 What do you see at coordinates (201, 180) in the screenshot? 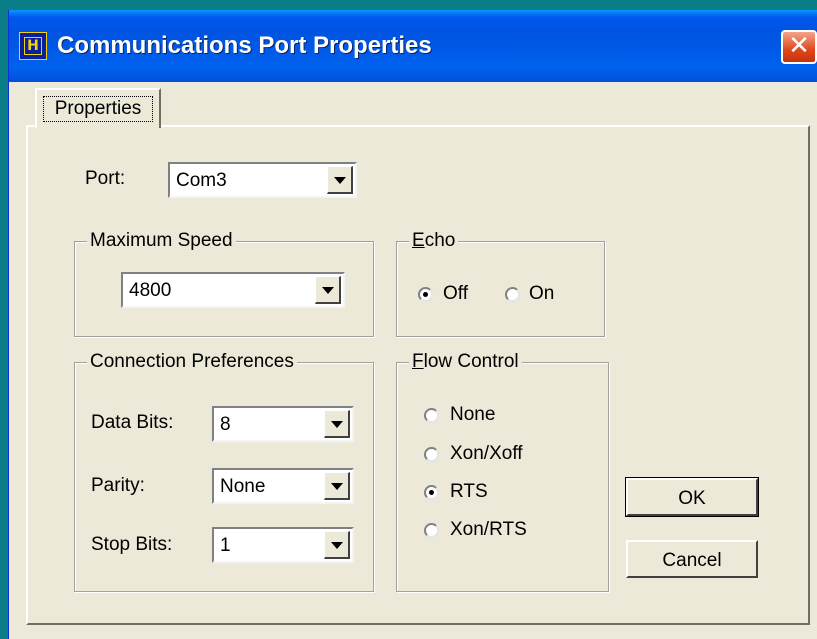
I see `port-value: Com3` at bounding box center [201, 180].